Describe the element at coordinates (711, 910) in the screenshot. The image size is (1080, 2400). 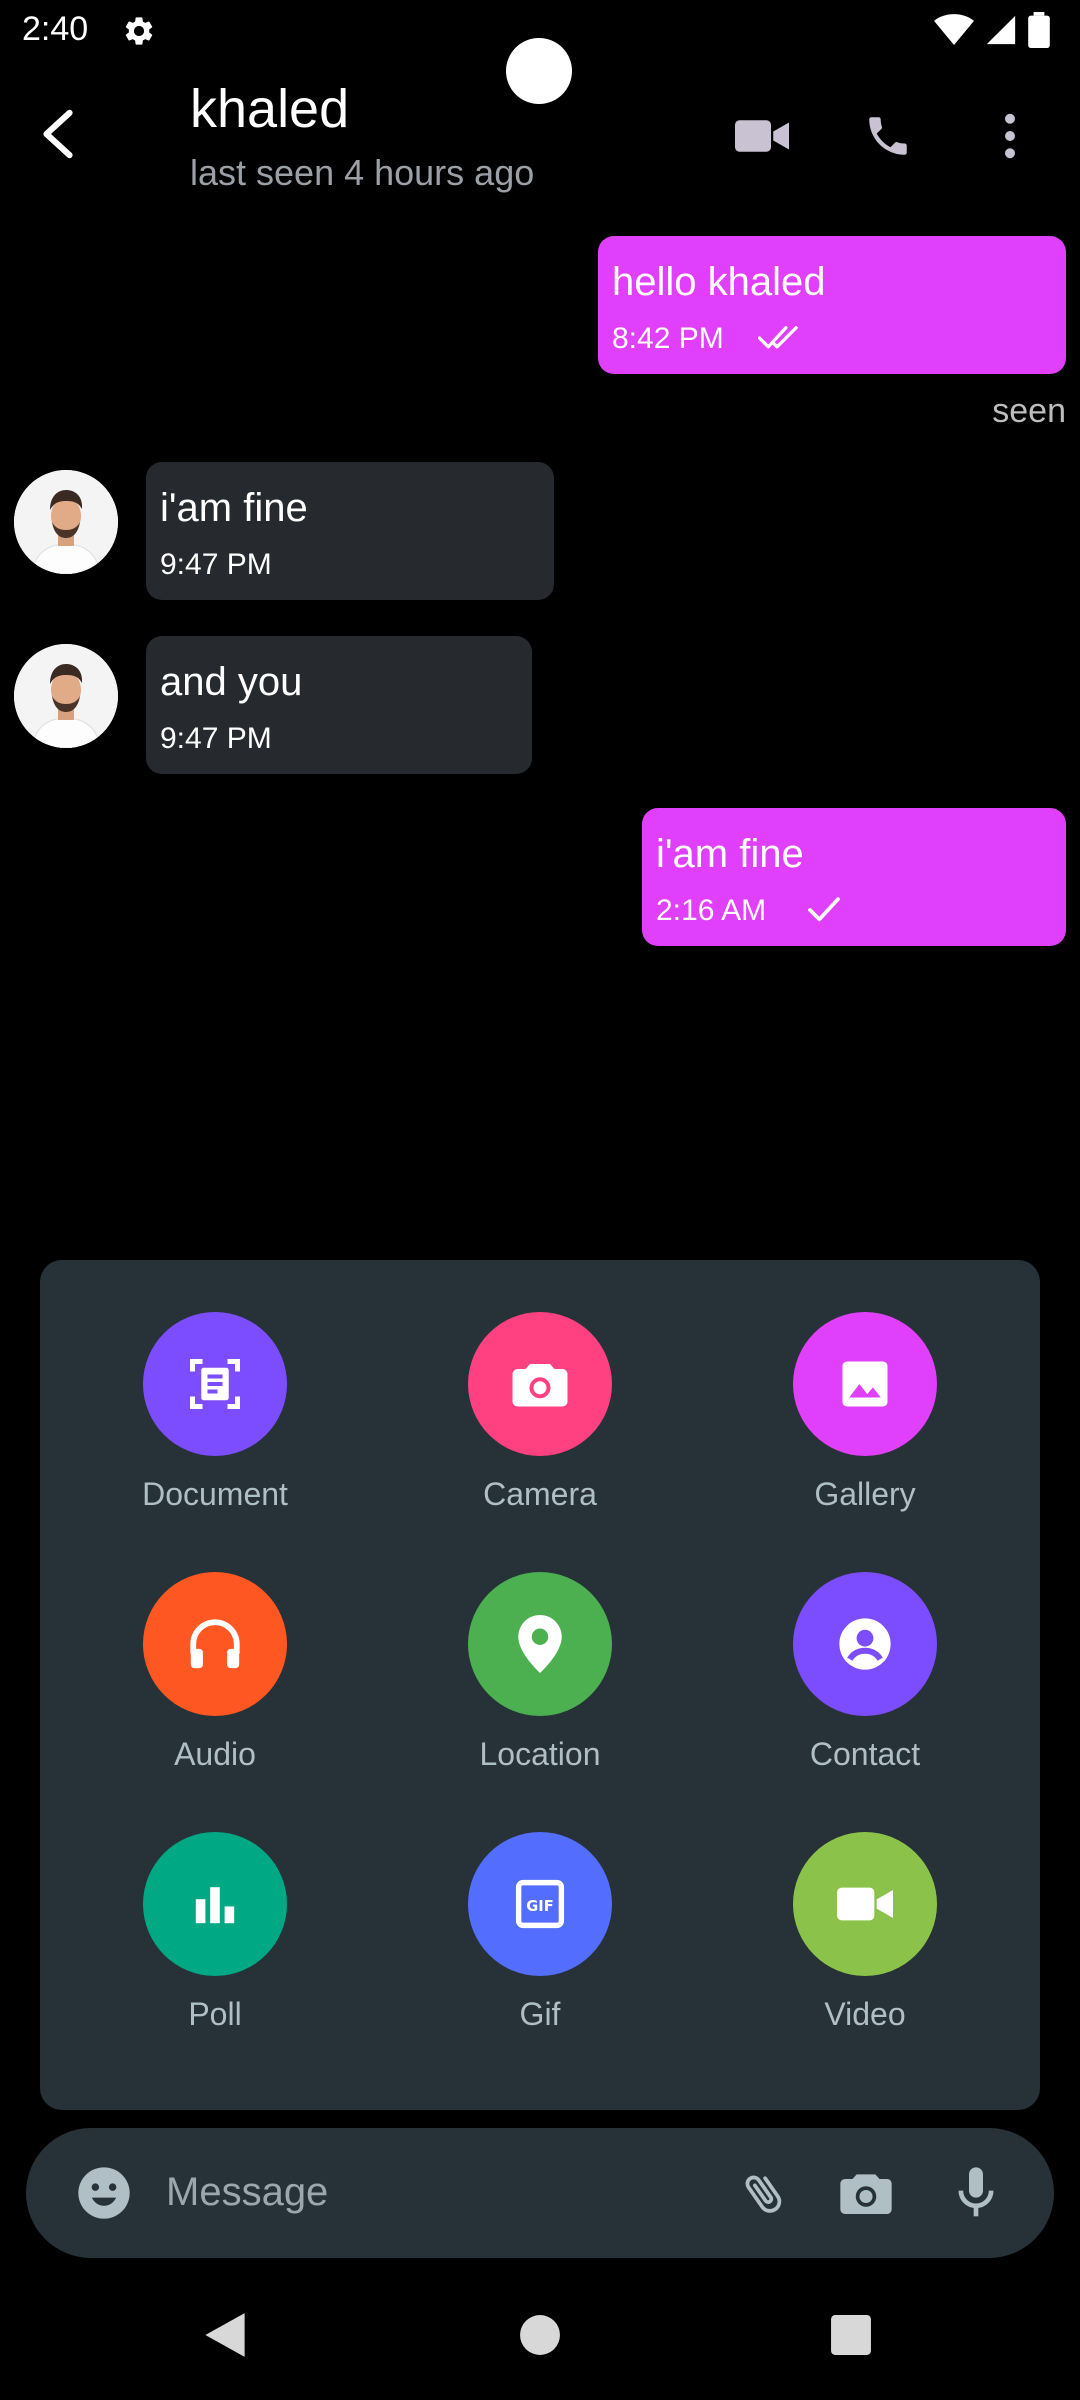
I see `message-time: 2:16 AM` at that location.